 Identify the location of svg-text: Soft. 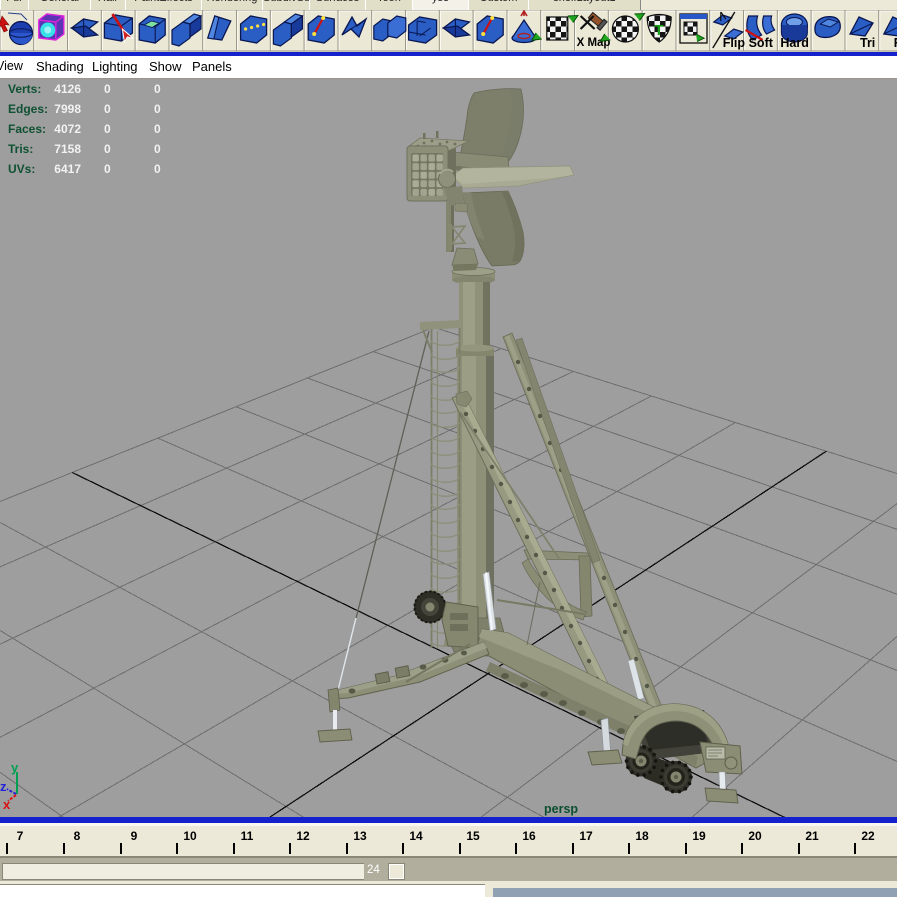
(761, 43).